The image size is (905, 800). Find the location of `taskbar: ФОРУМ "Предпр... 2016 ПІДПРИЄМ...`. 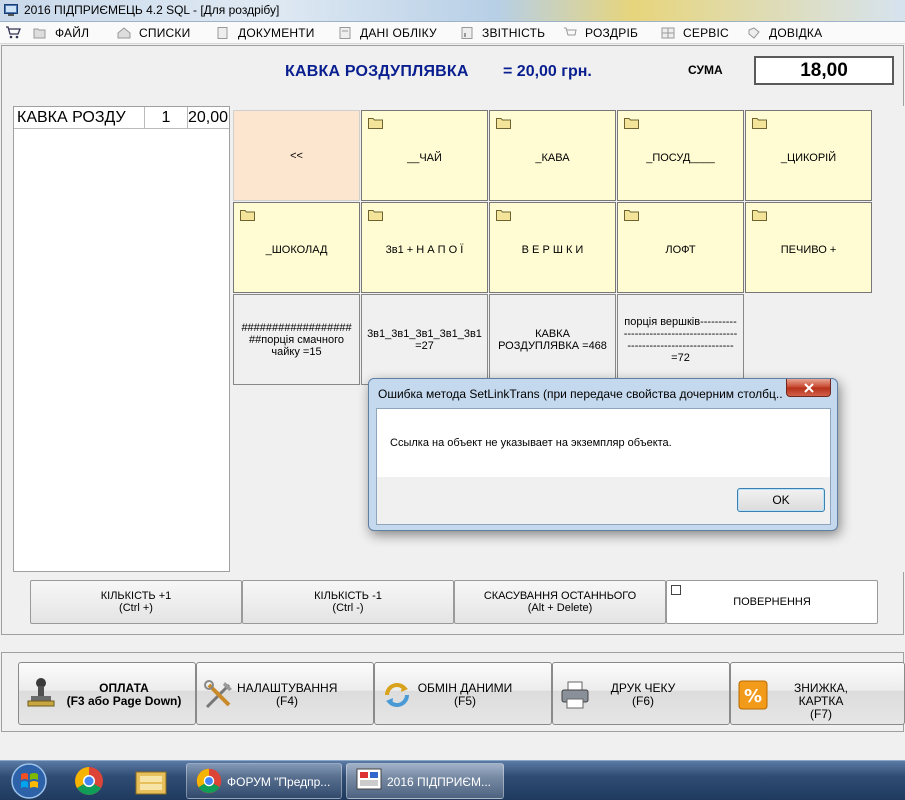

taskbar: ФОРУМ "Предпр... 2016 ПІДПРИЄМ... is located at coordinates (452, 780).